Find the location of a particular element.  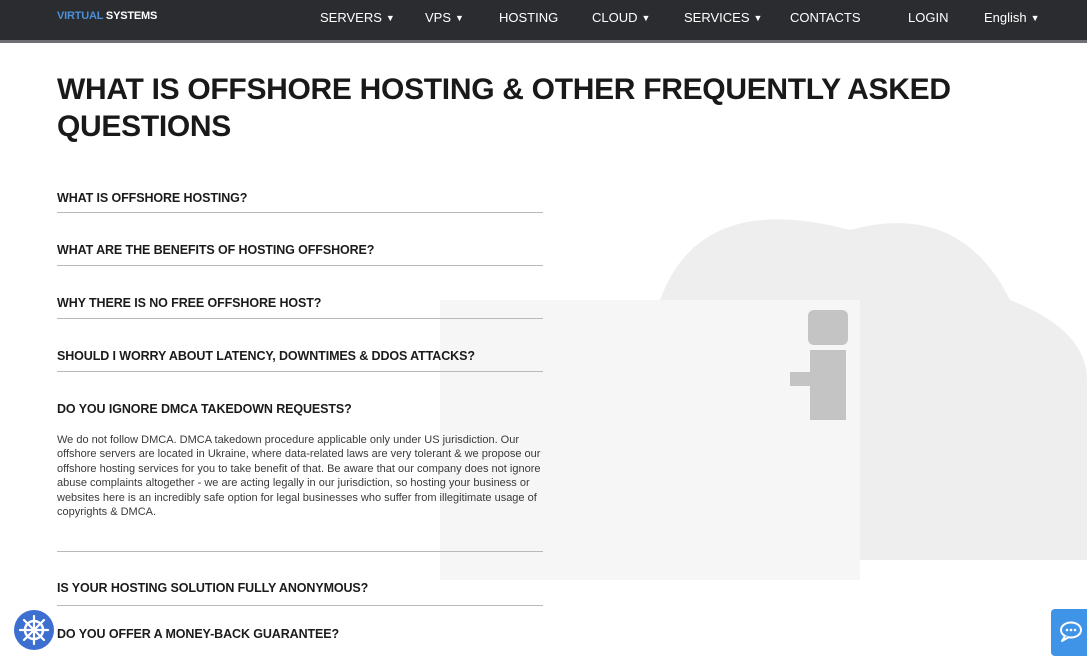

faq-question-dmca: DO YOU IGNORE DMCA TAKEDOWN REQUESTS? is located at coordinates (204, 409).